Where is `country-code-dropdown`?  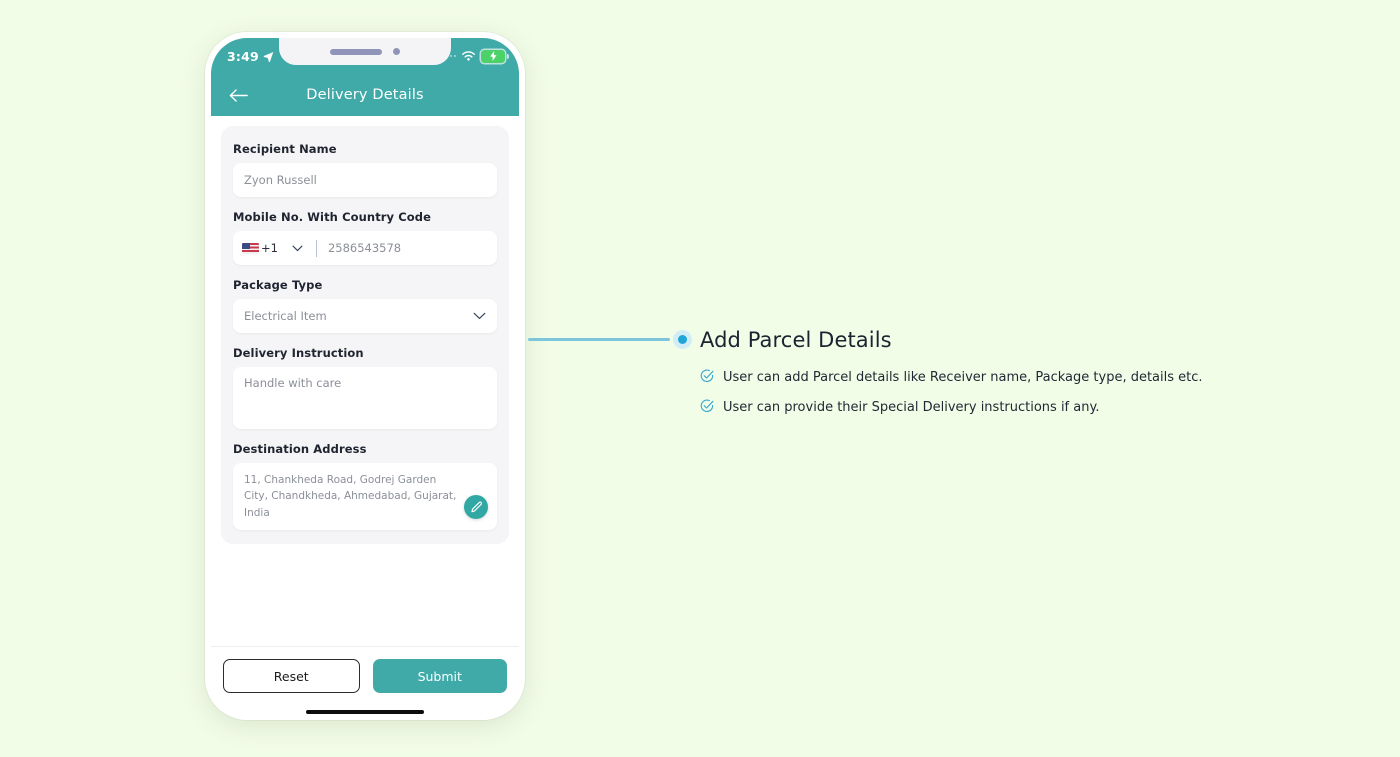 country-code-dropdown is located at coordinates (297, 248).